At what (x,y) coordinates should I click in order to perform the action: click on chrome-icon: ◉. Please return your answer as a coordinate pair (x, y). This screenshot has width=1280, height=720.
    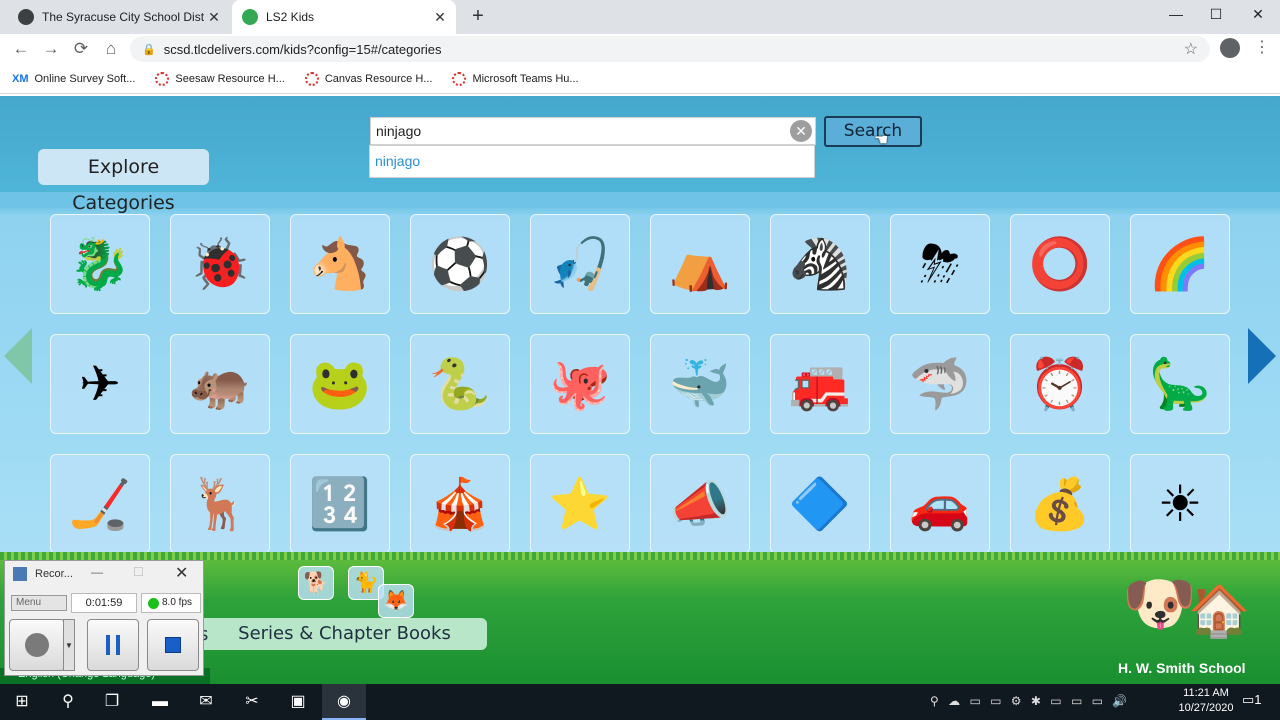
    Looking at the image, I should click on (344, 702).